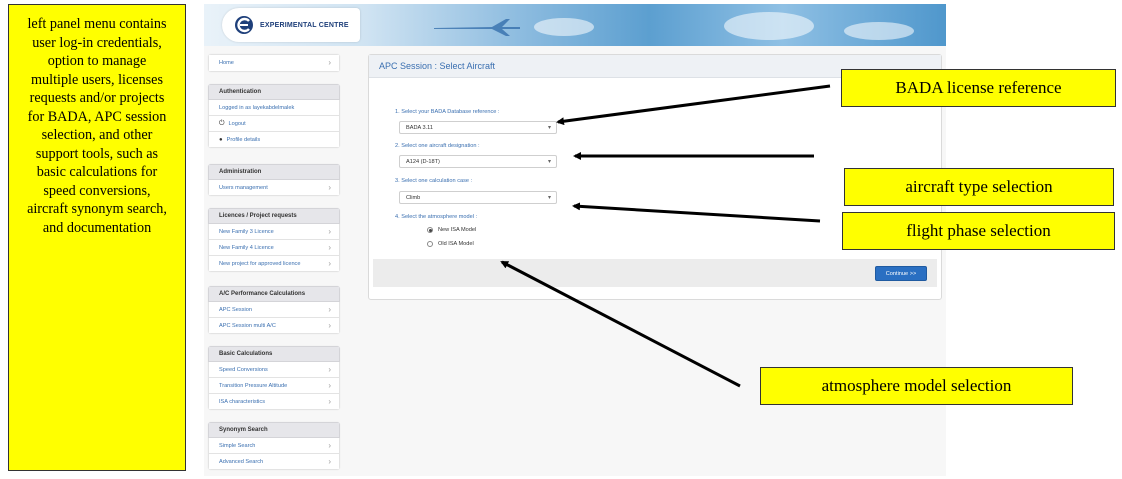 This screenshot has width=1122, height=479. What do you see at coordinates (620, 324) in the screenshot?
I see `arrow-atmosphere` at bounding box center [620, 324].